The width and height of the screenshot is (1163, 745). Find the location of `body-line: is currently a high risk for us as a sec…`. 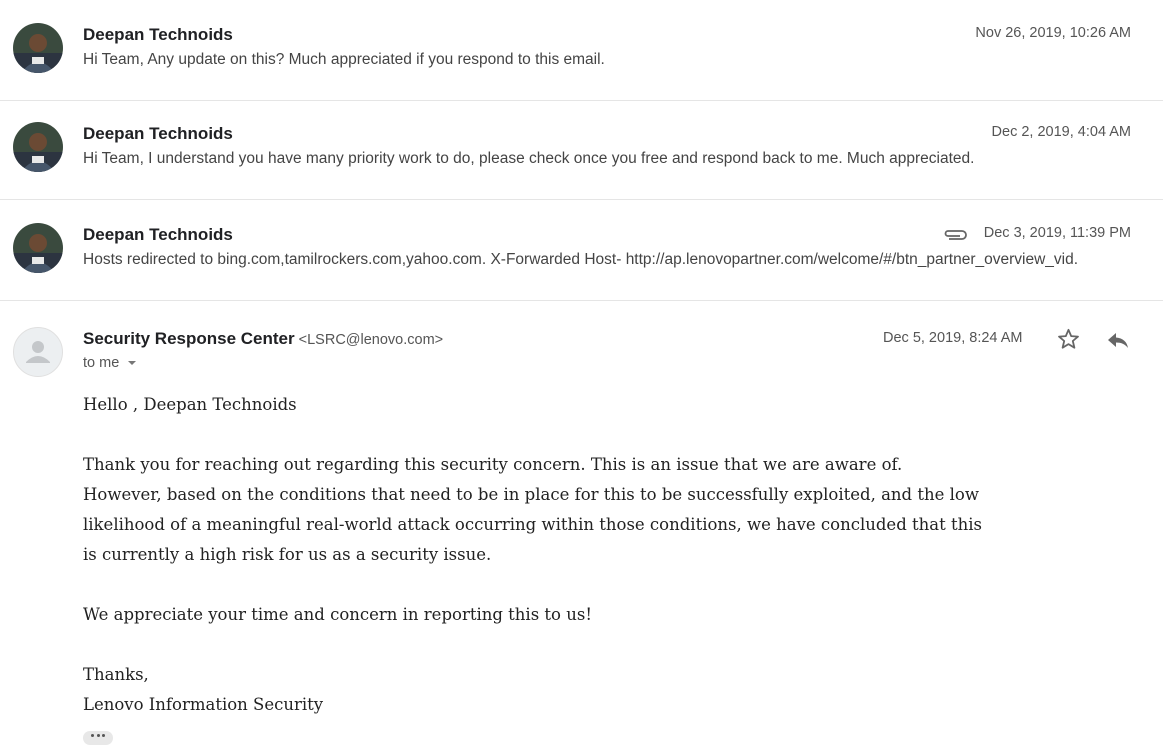

body-line: is currently a high risk for us as a sec… is located at coordinates (287, 554).